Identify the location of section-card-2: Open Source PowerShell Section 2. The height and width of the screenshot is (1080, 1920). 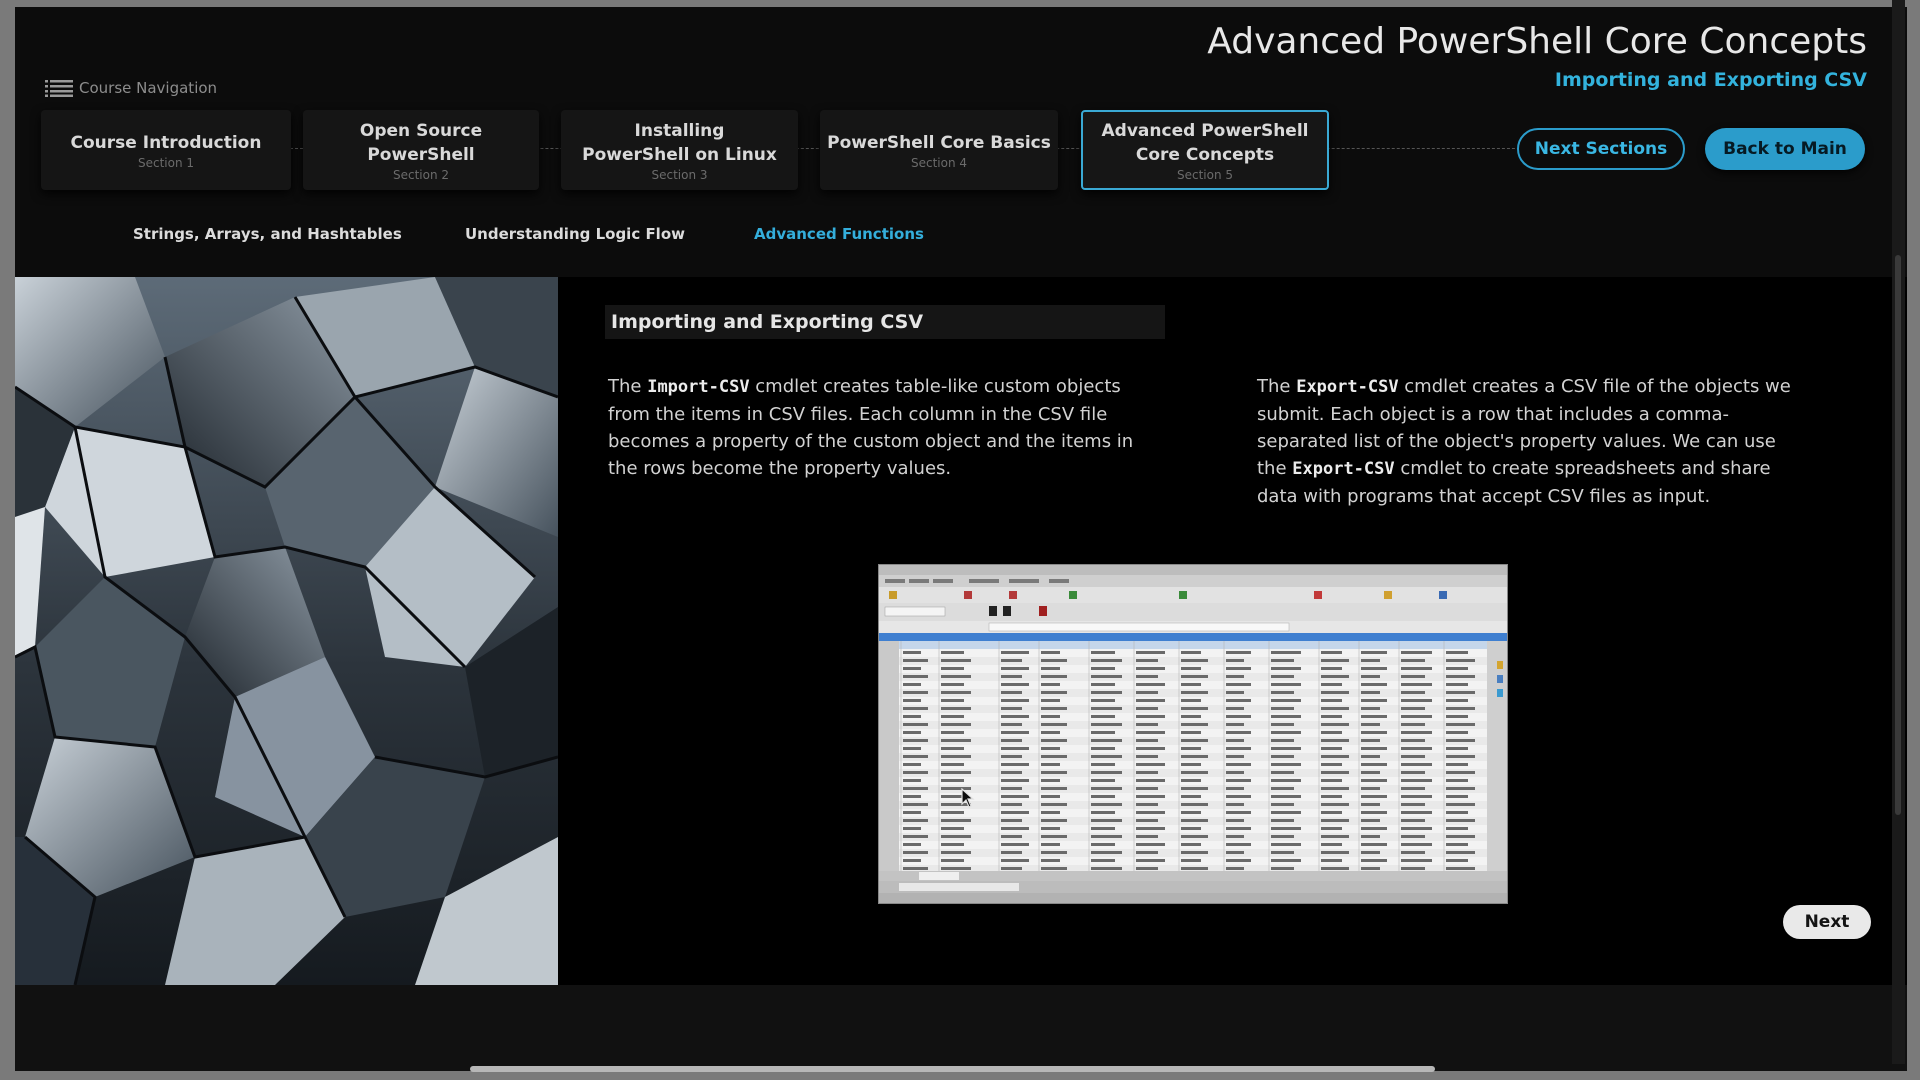
(421, 150).